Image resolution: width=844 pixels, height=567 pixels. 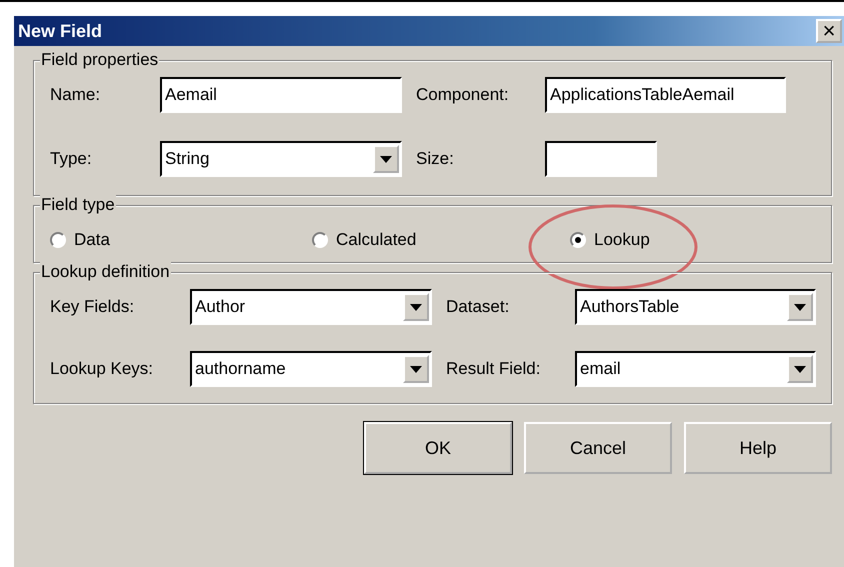 What do you see at coordinates (71, 159) in the screenshot?
I see `field-label: Type:` at bounding box center [71, 159].